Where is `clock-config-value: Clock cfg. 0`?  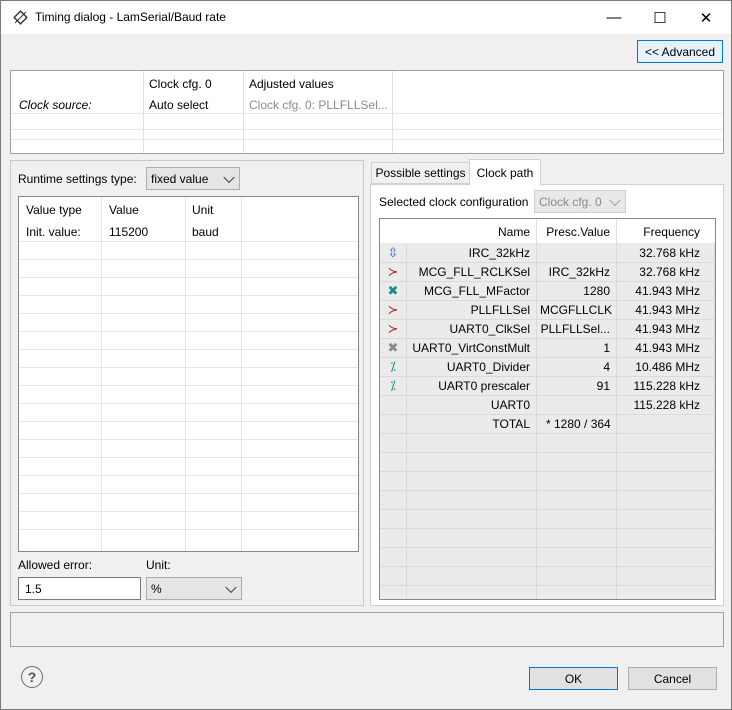 clock-config-value: Clock cfg. 0 is located at coordinates (570, 201).